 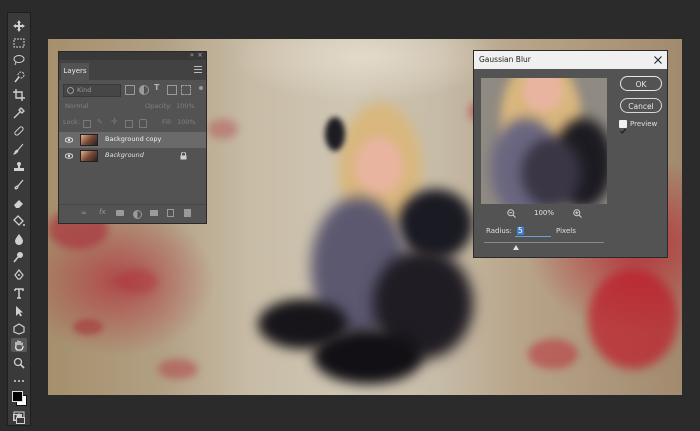 What do you see at coordinates (19, 95) in the screenshot?
I see `crop-icon` at bounding box center [19, 95].